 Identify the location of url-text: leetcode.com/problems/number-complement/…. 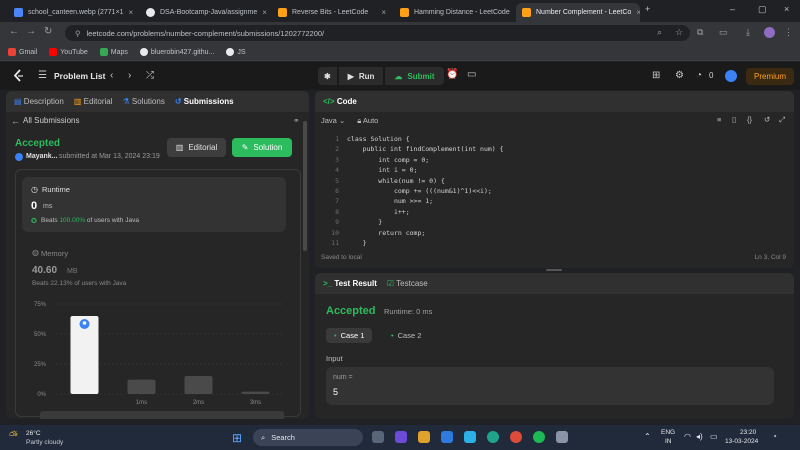
(205, 33).